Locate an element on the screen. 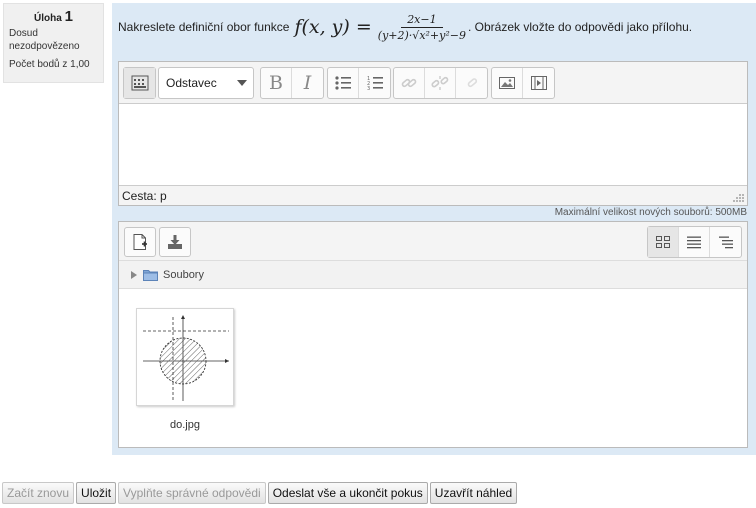 This screenshot has height=508, width=756. chevron-down-icon is located at coordinates (242, 83).